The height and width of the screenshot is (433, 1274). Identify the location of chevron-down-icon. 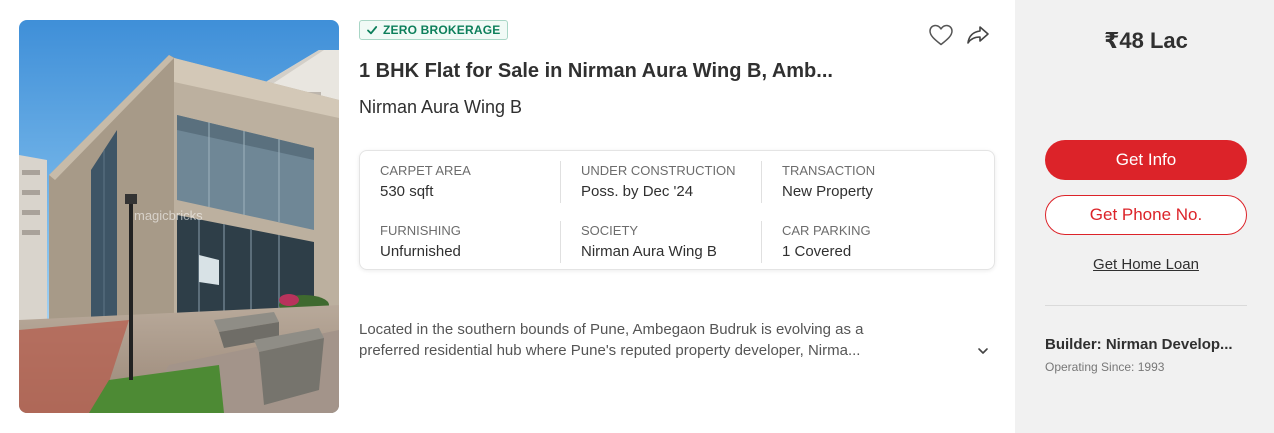
(983, 351).